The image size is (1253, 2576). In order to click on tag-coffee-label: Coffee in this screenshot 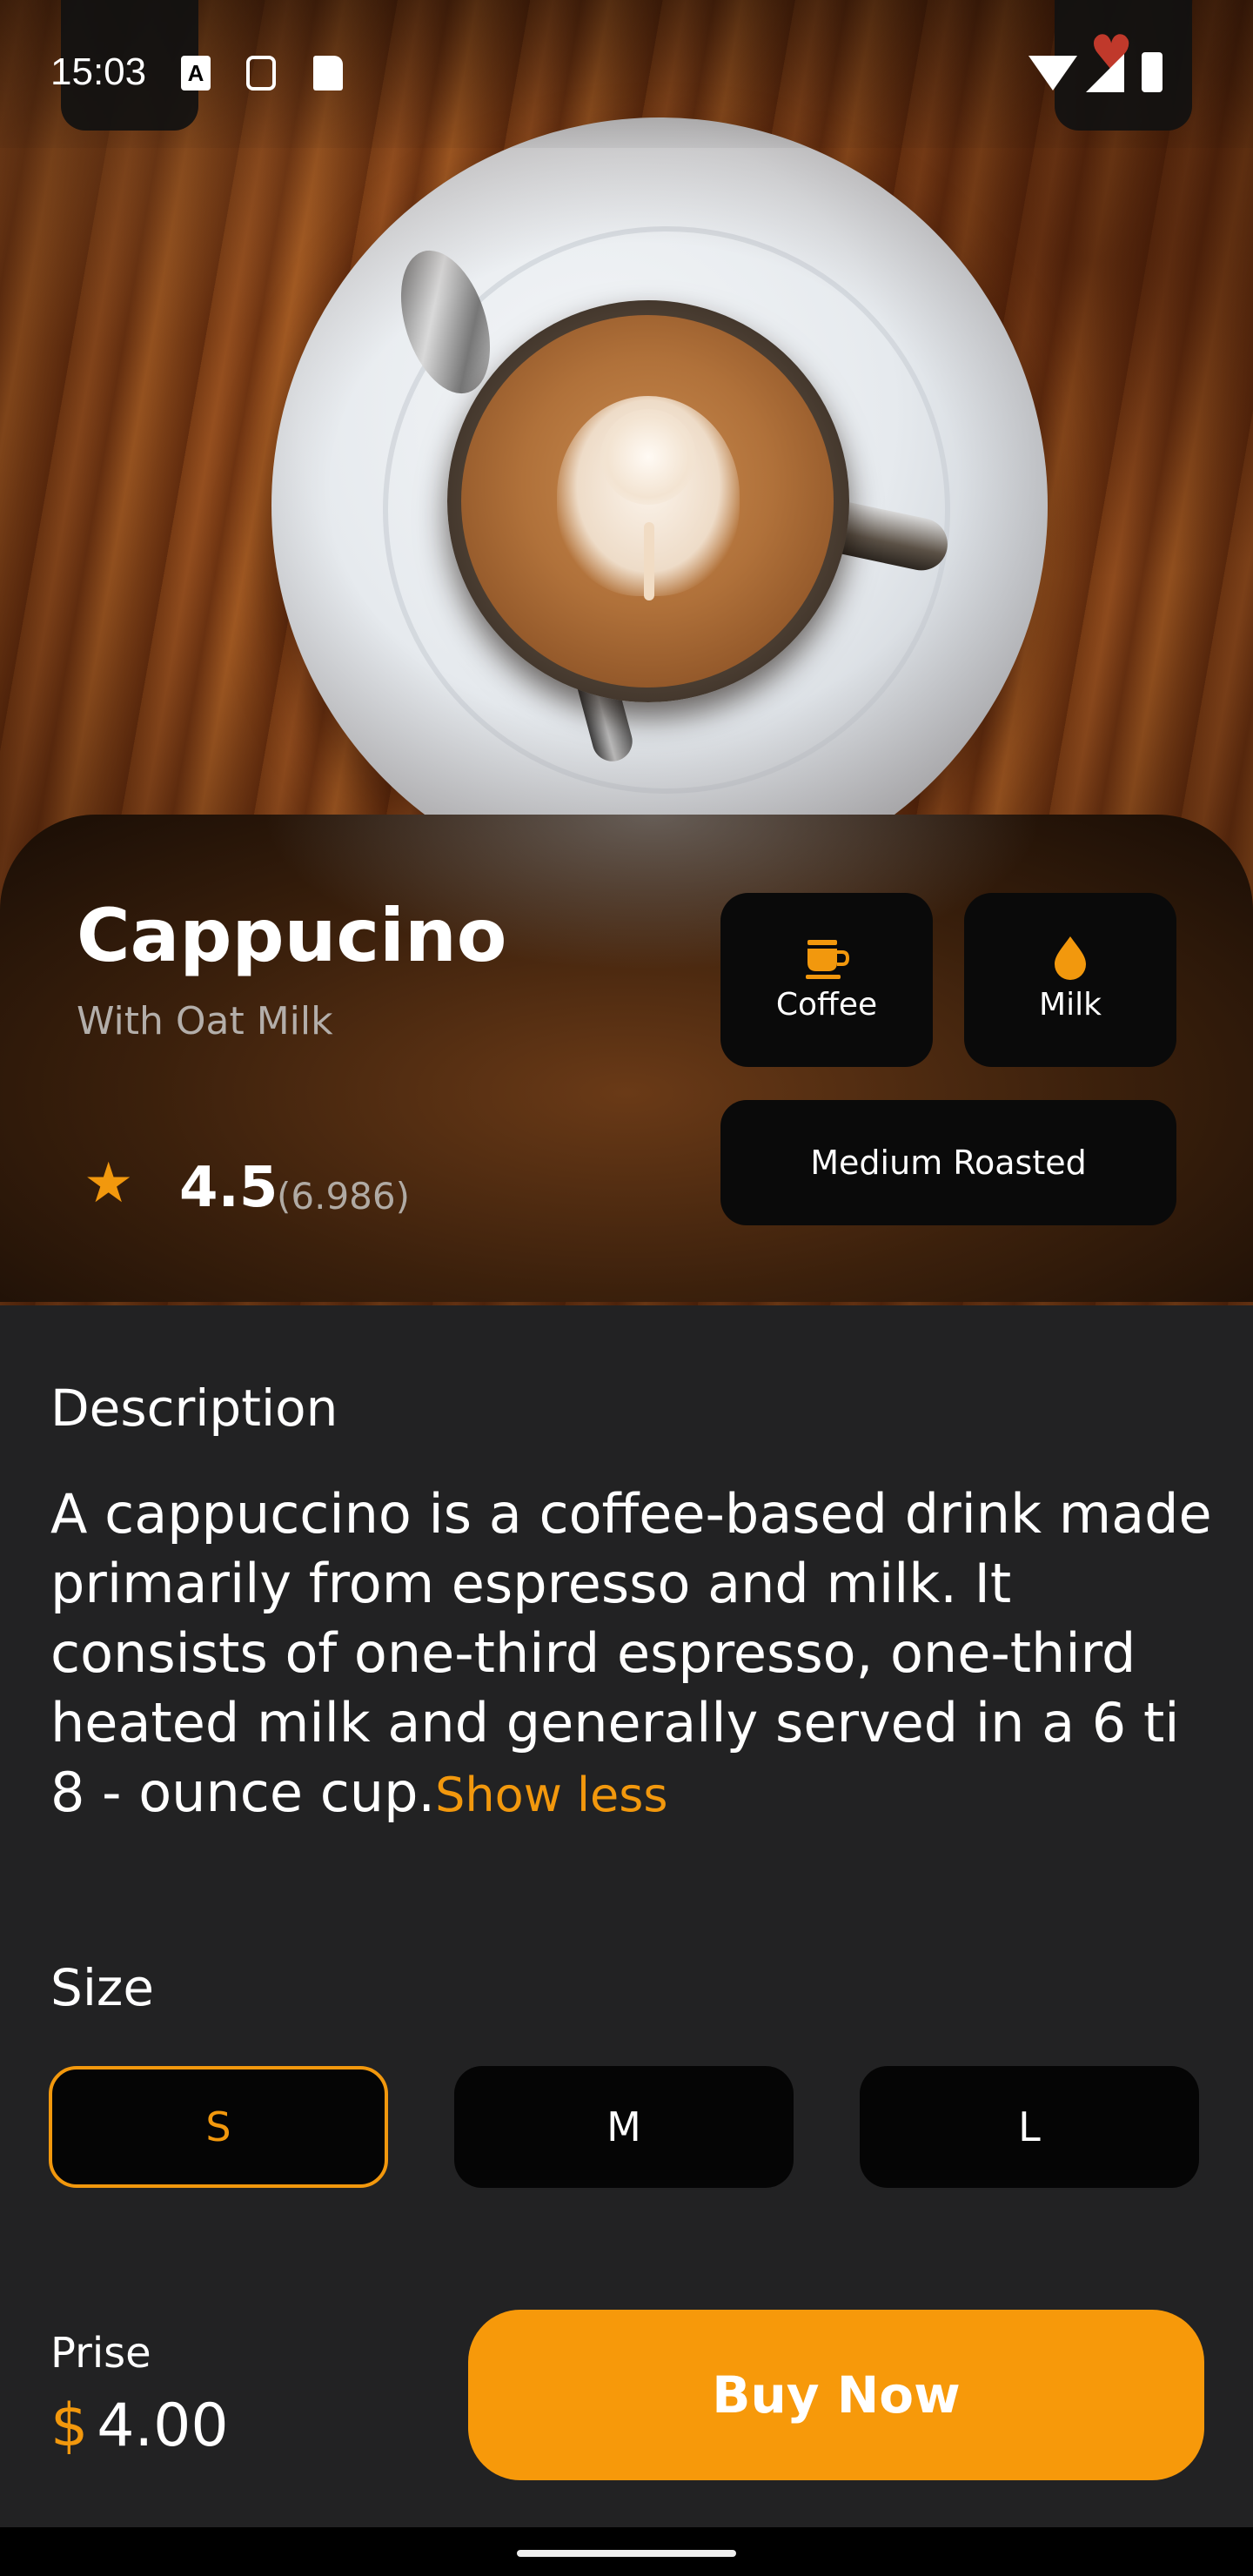, I will do `click(826, 1005)`.